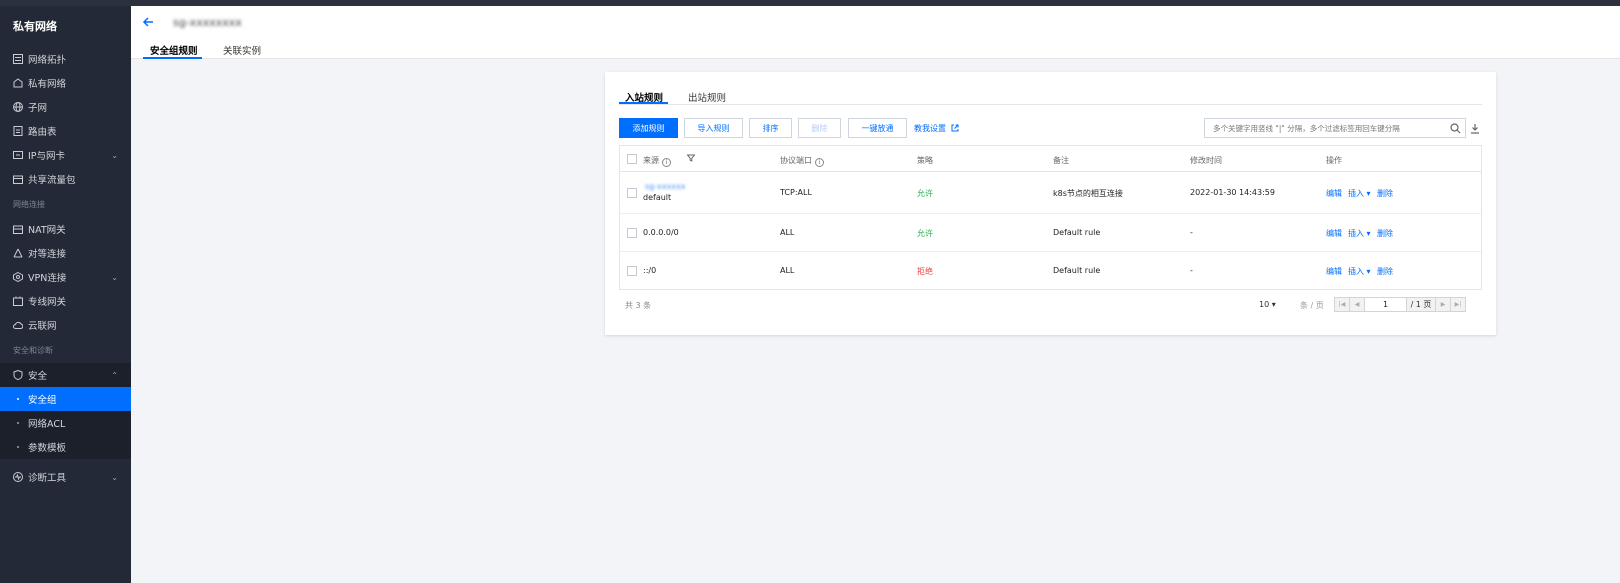  What do you see at coordinates (33, 350) in the screenshot?
I see `sidebar-section-security: 安全和诊断` at bounding box center [33, 350].